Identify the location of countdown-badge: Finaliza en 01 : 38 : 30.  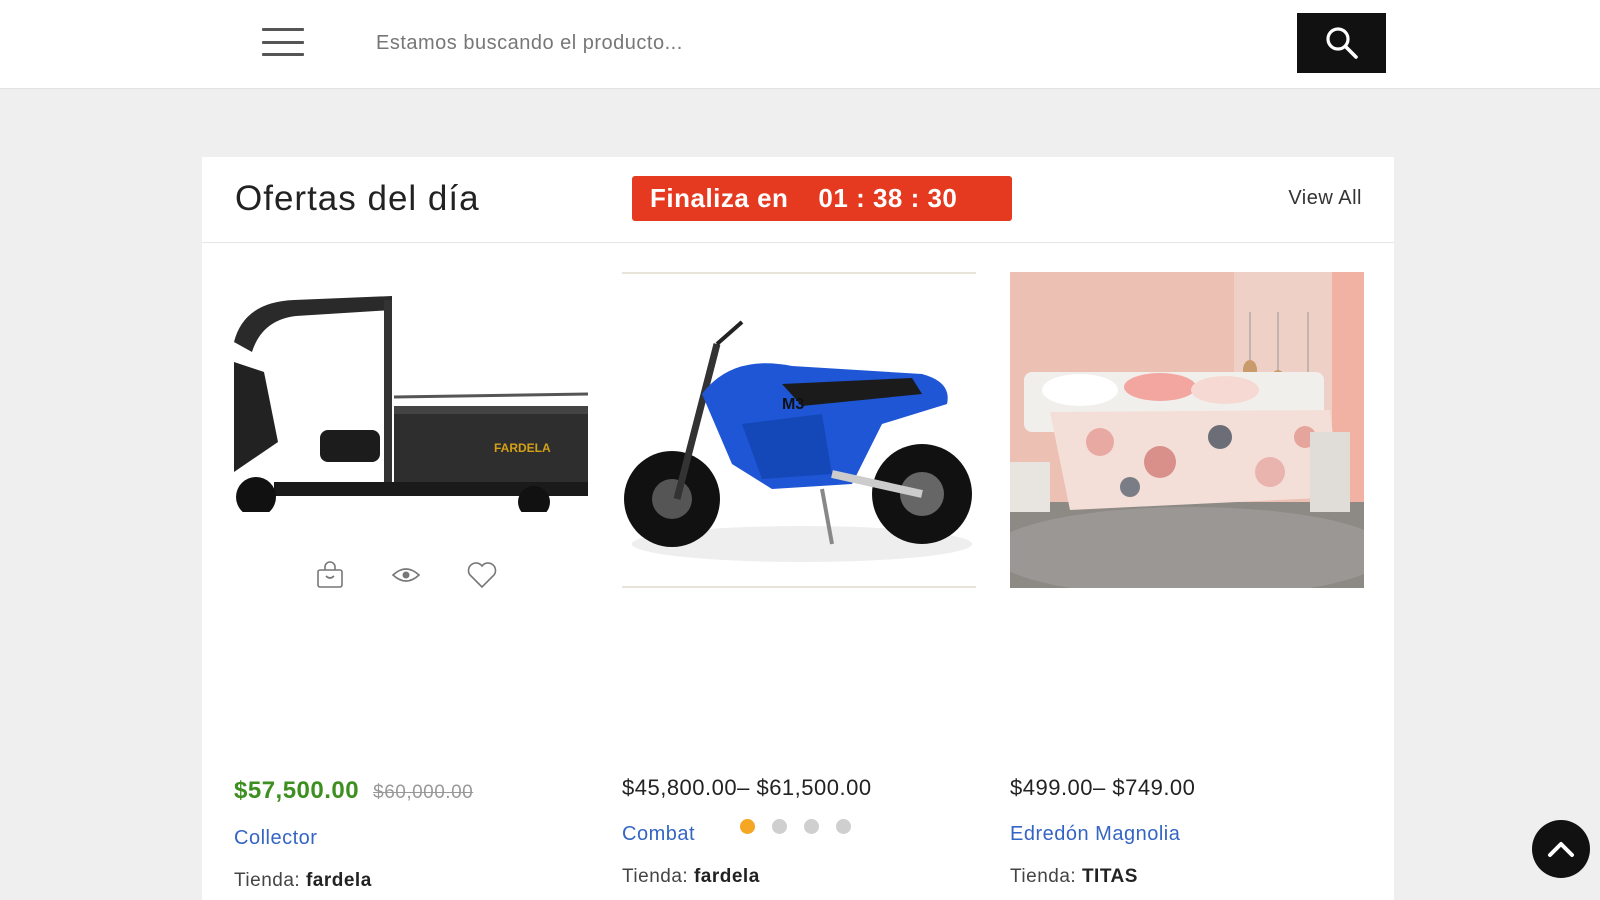
(822, 198).